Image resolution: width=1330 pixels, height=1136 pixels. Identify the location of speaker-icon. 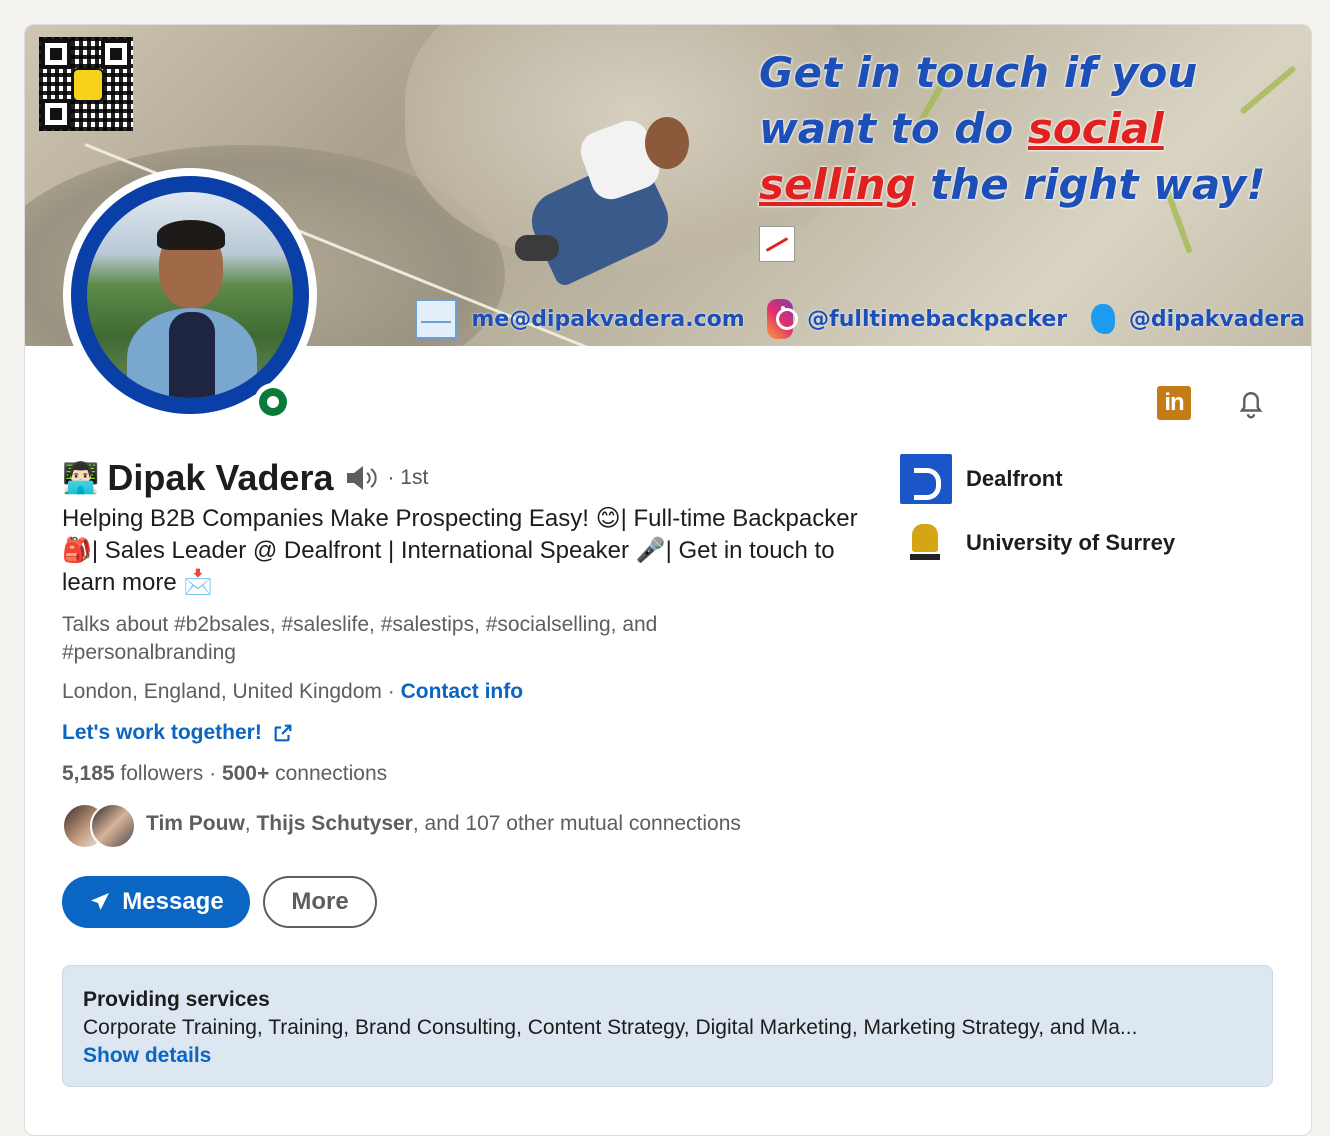
(362, 478).